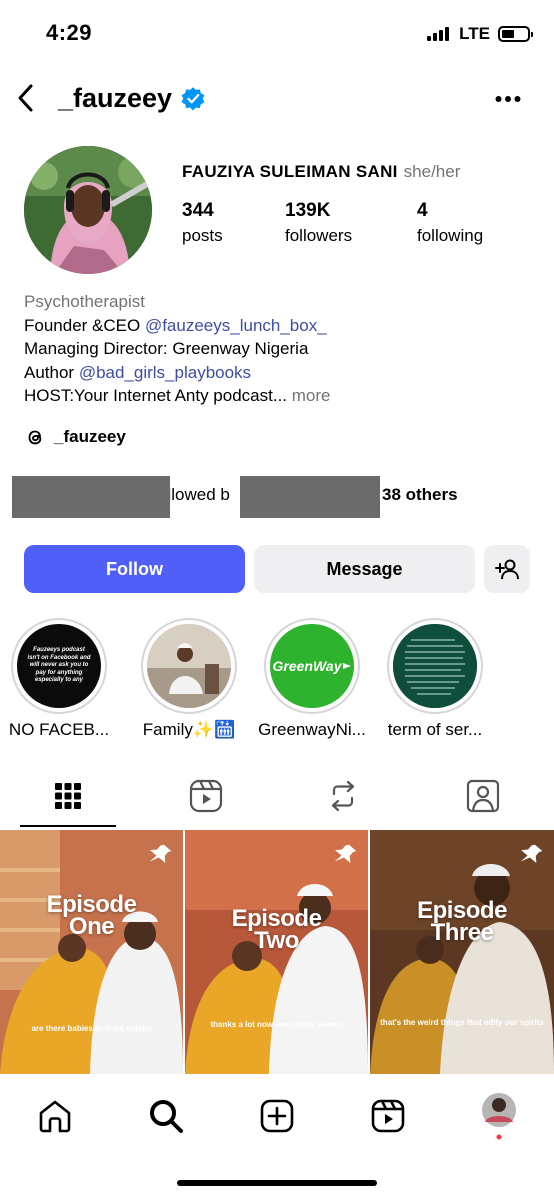 The width and height of the screenshot is (554, 1199). I want to click on post-title: Episode One, so click(91, 915).